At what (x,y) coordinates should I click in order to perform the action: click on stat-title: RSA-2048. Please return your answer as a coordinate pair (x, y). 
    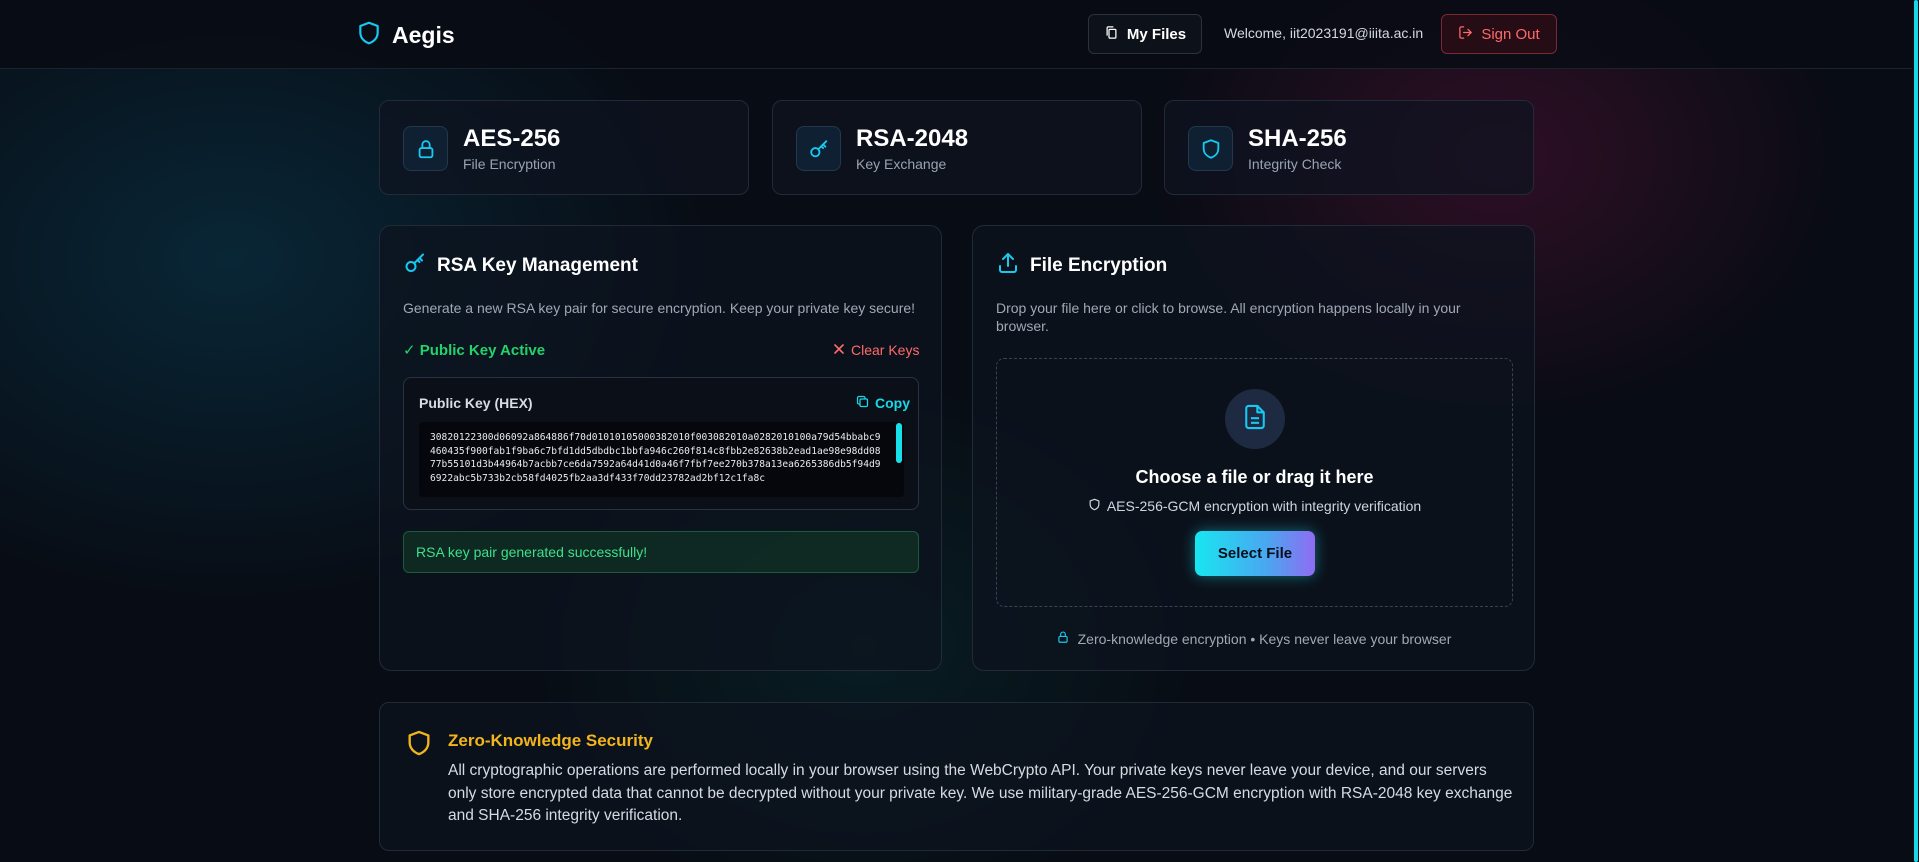
    Looking at the image, I should click on (912, 138).